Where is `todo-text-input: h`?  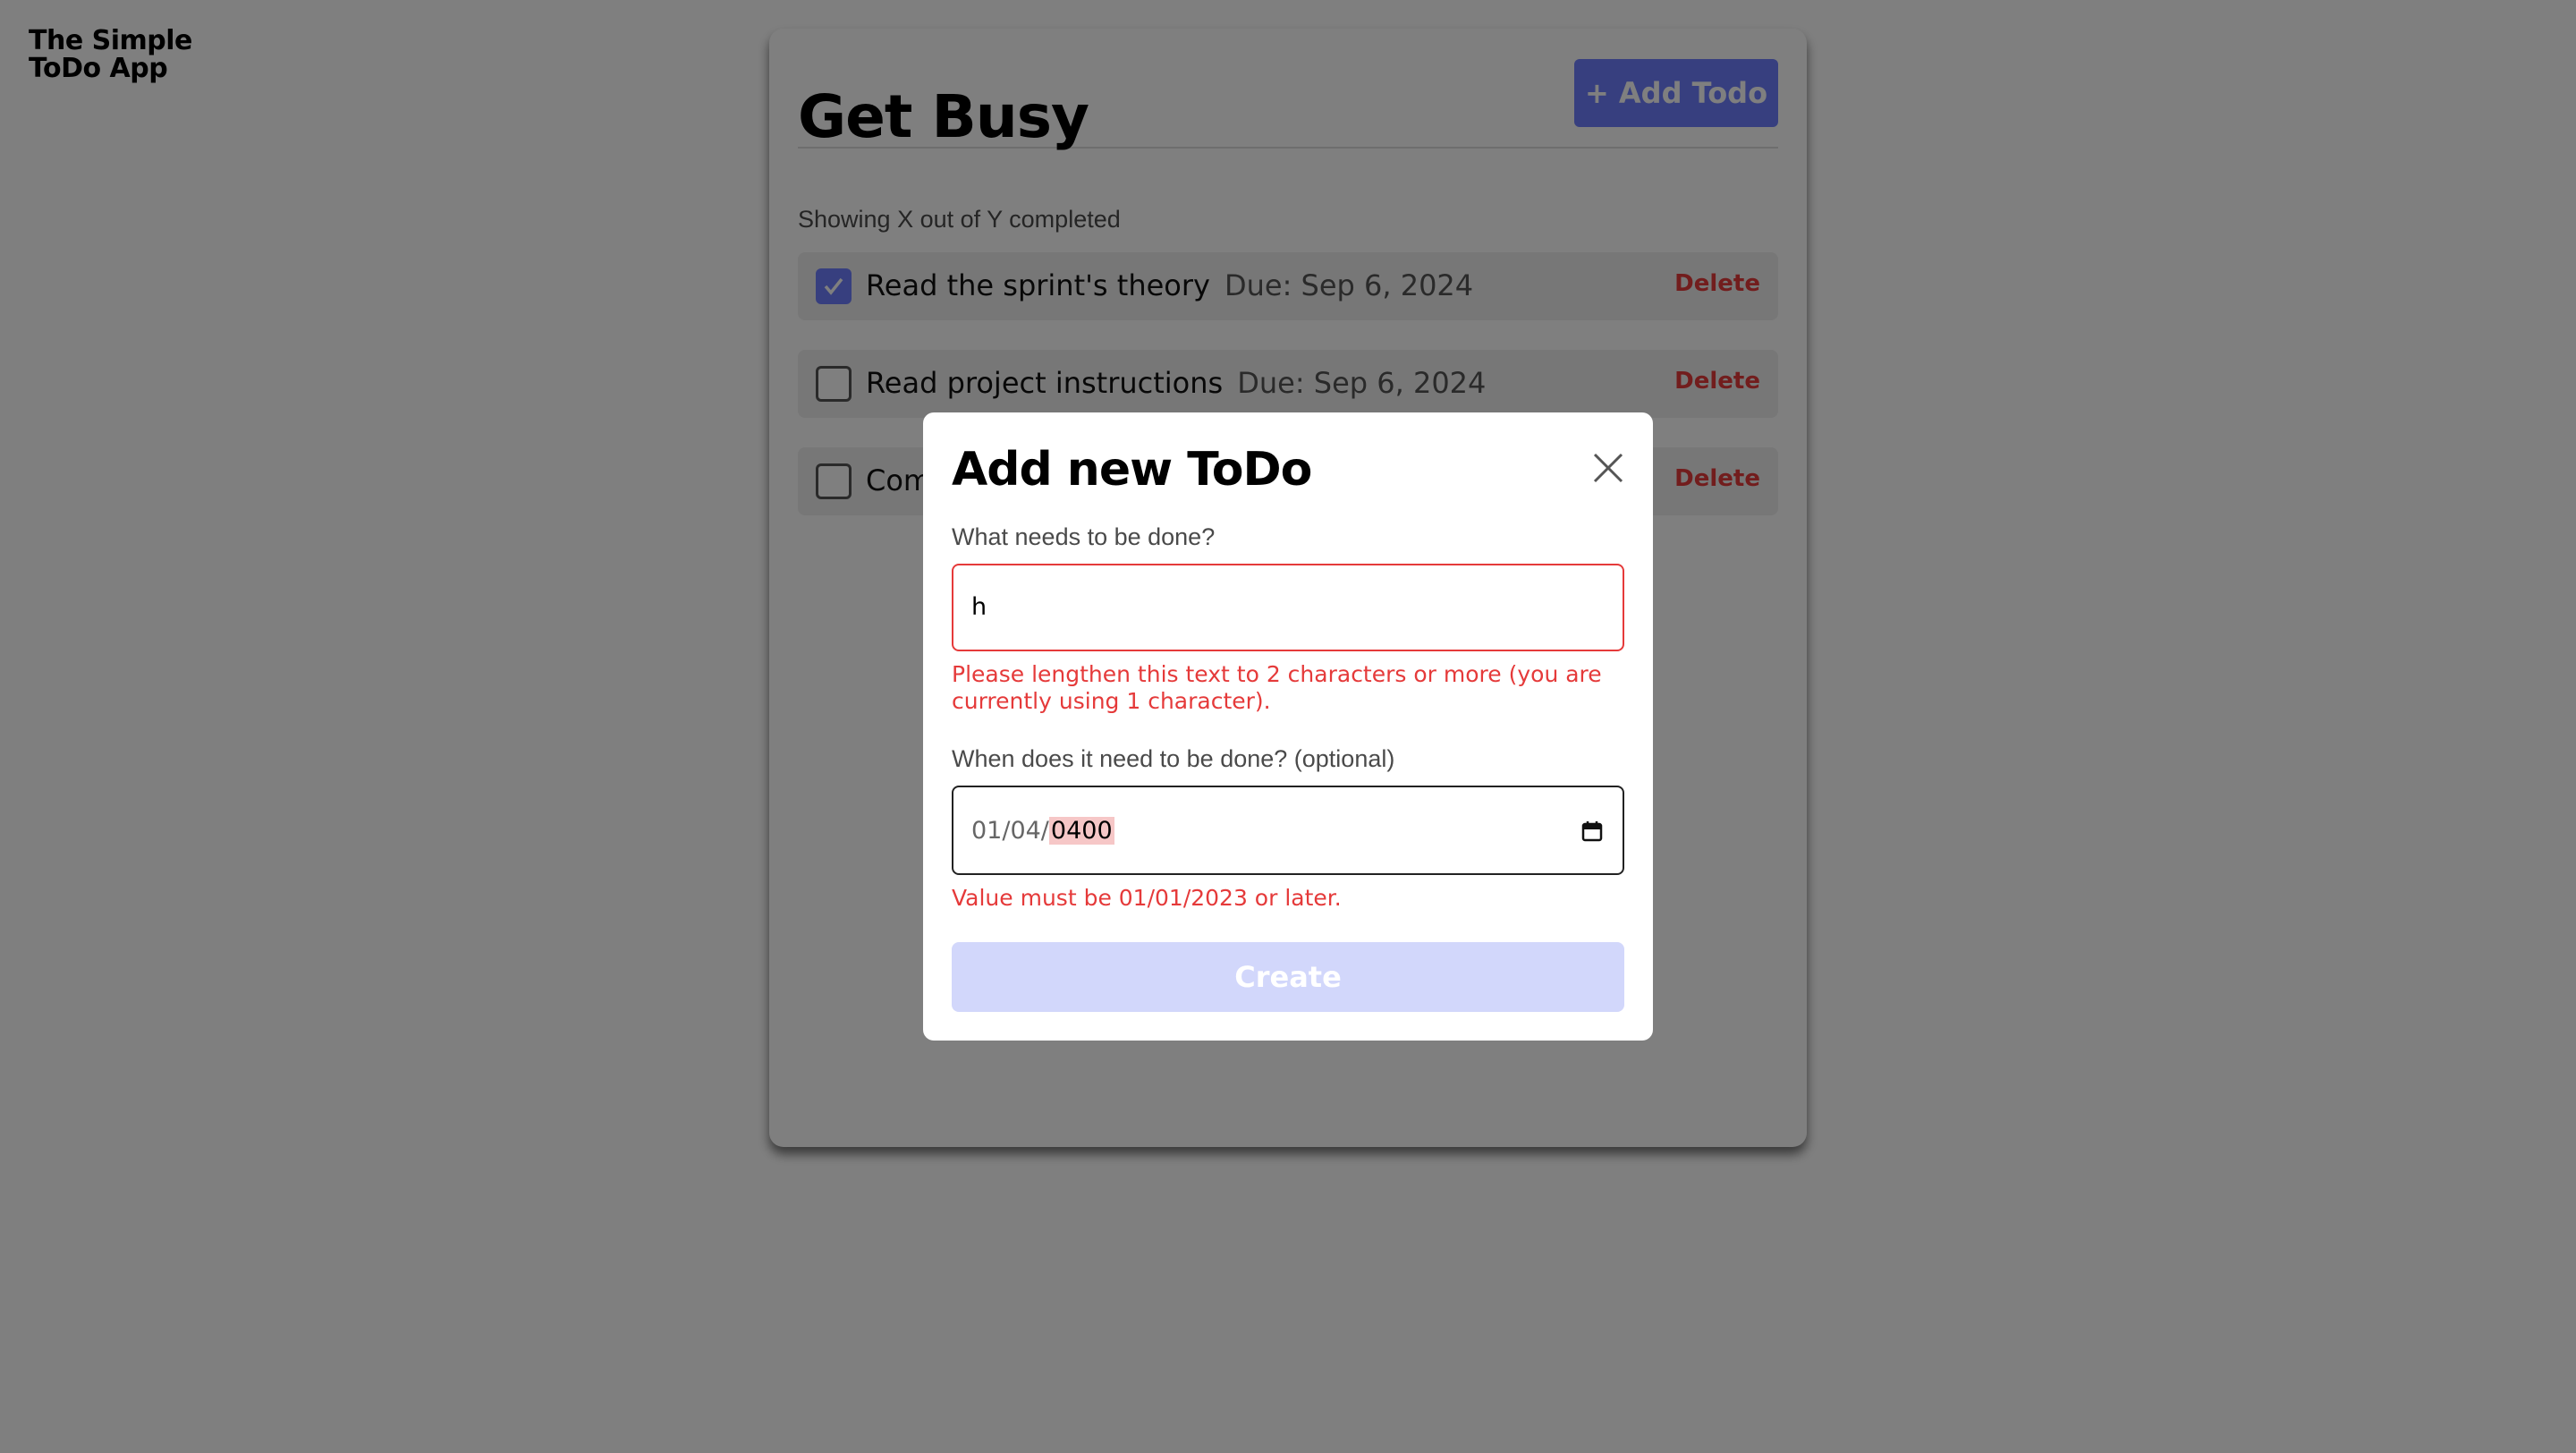 todo-text-input: h is located at coordinates (1288, 607).